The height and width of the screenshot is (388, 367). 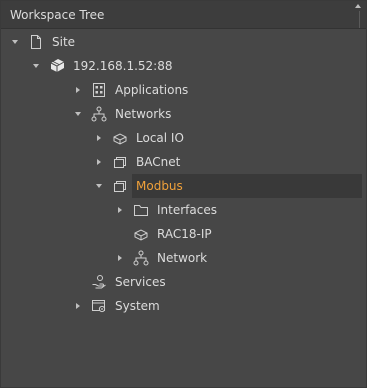 I want to click on tree-node-applications: Applications, so click(x=181, y=90).